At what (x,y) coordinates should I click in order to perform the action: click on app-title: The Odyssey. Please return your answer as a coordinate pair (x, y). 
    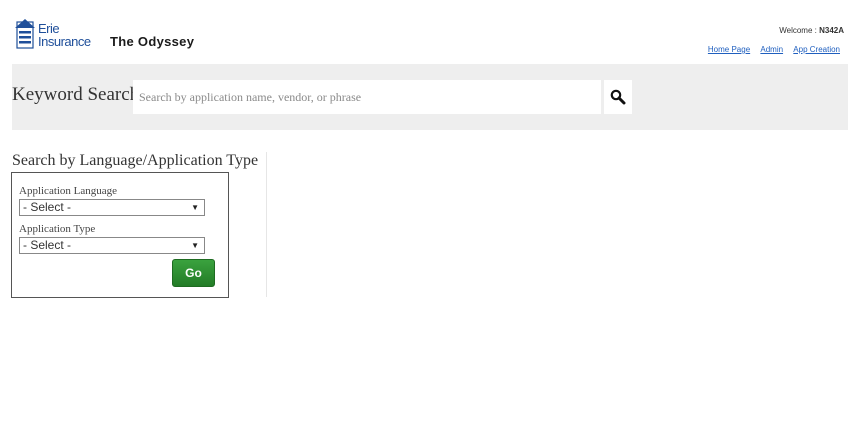
    Looking at the image, I should click on (152, 41).